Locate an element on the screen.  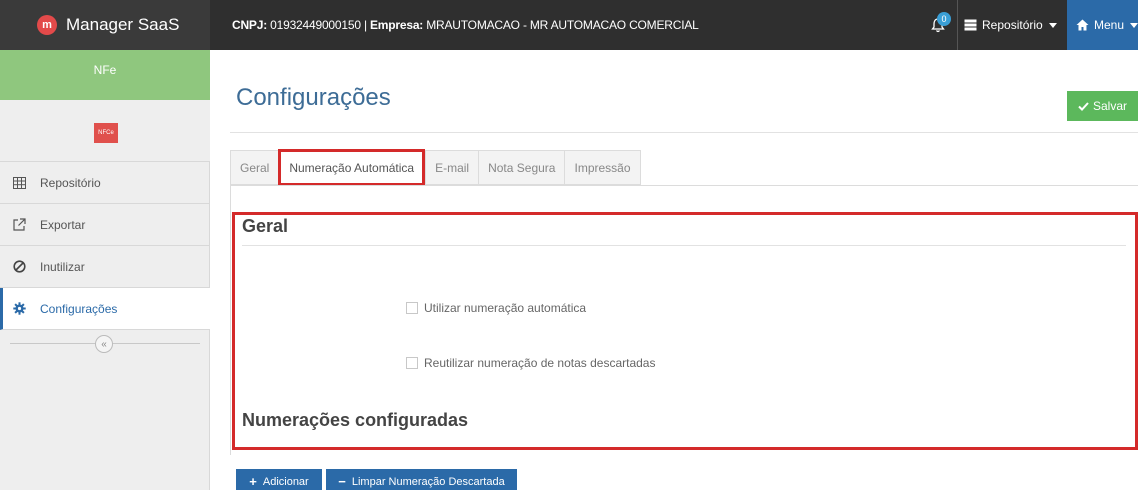
double-chevron-left-icon: « is located at coordinates (104, 344).